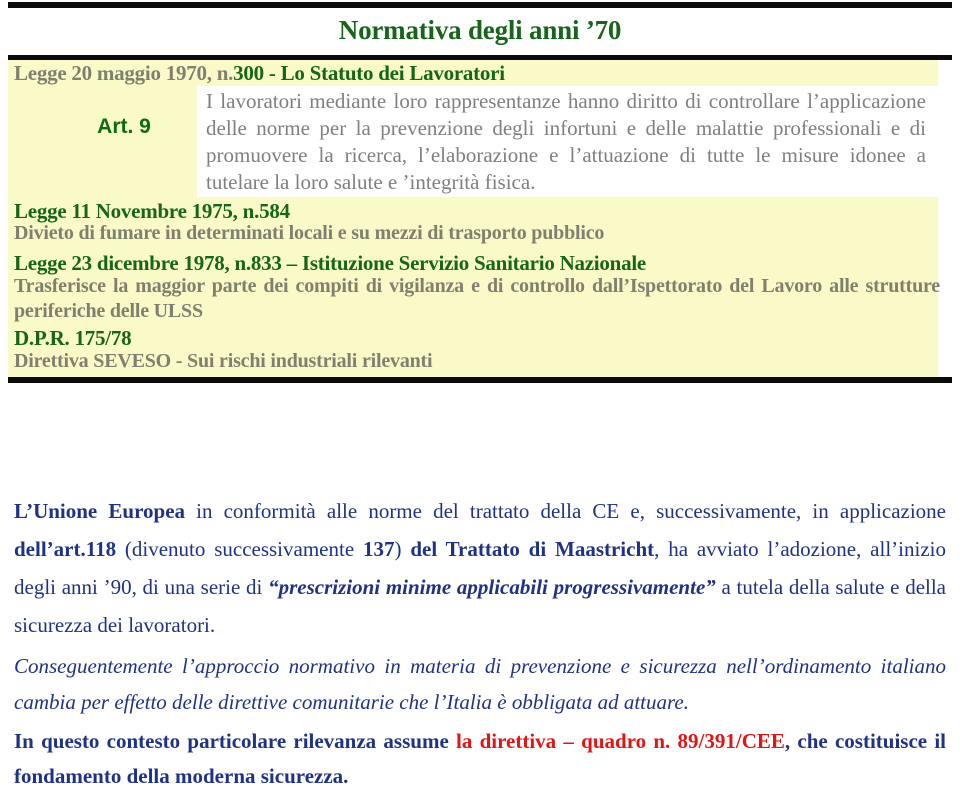 The width and height of the screenshot is (960, 794). Describe the element at coordinates (65, 549) in the screenshot. I see `p1-seg-3: dell’art.118` at that location.